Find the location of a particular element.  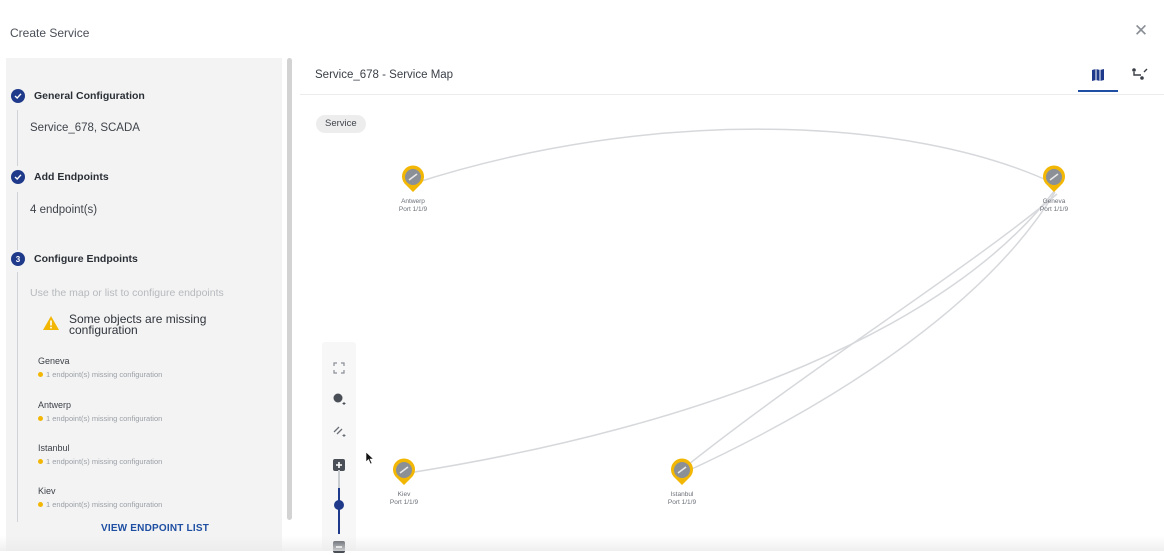

mouse-cursor-icon is located at coordinates (370, 458).